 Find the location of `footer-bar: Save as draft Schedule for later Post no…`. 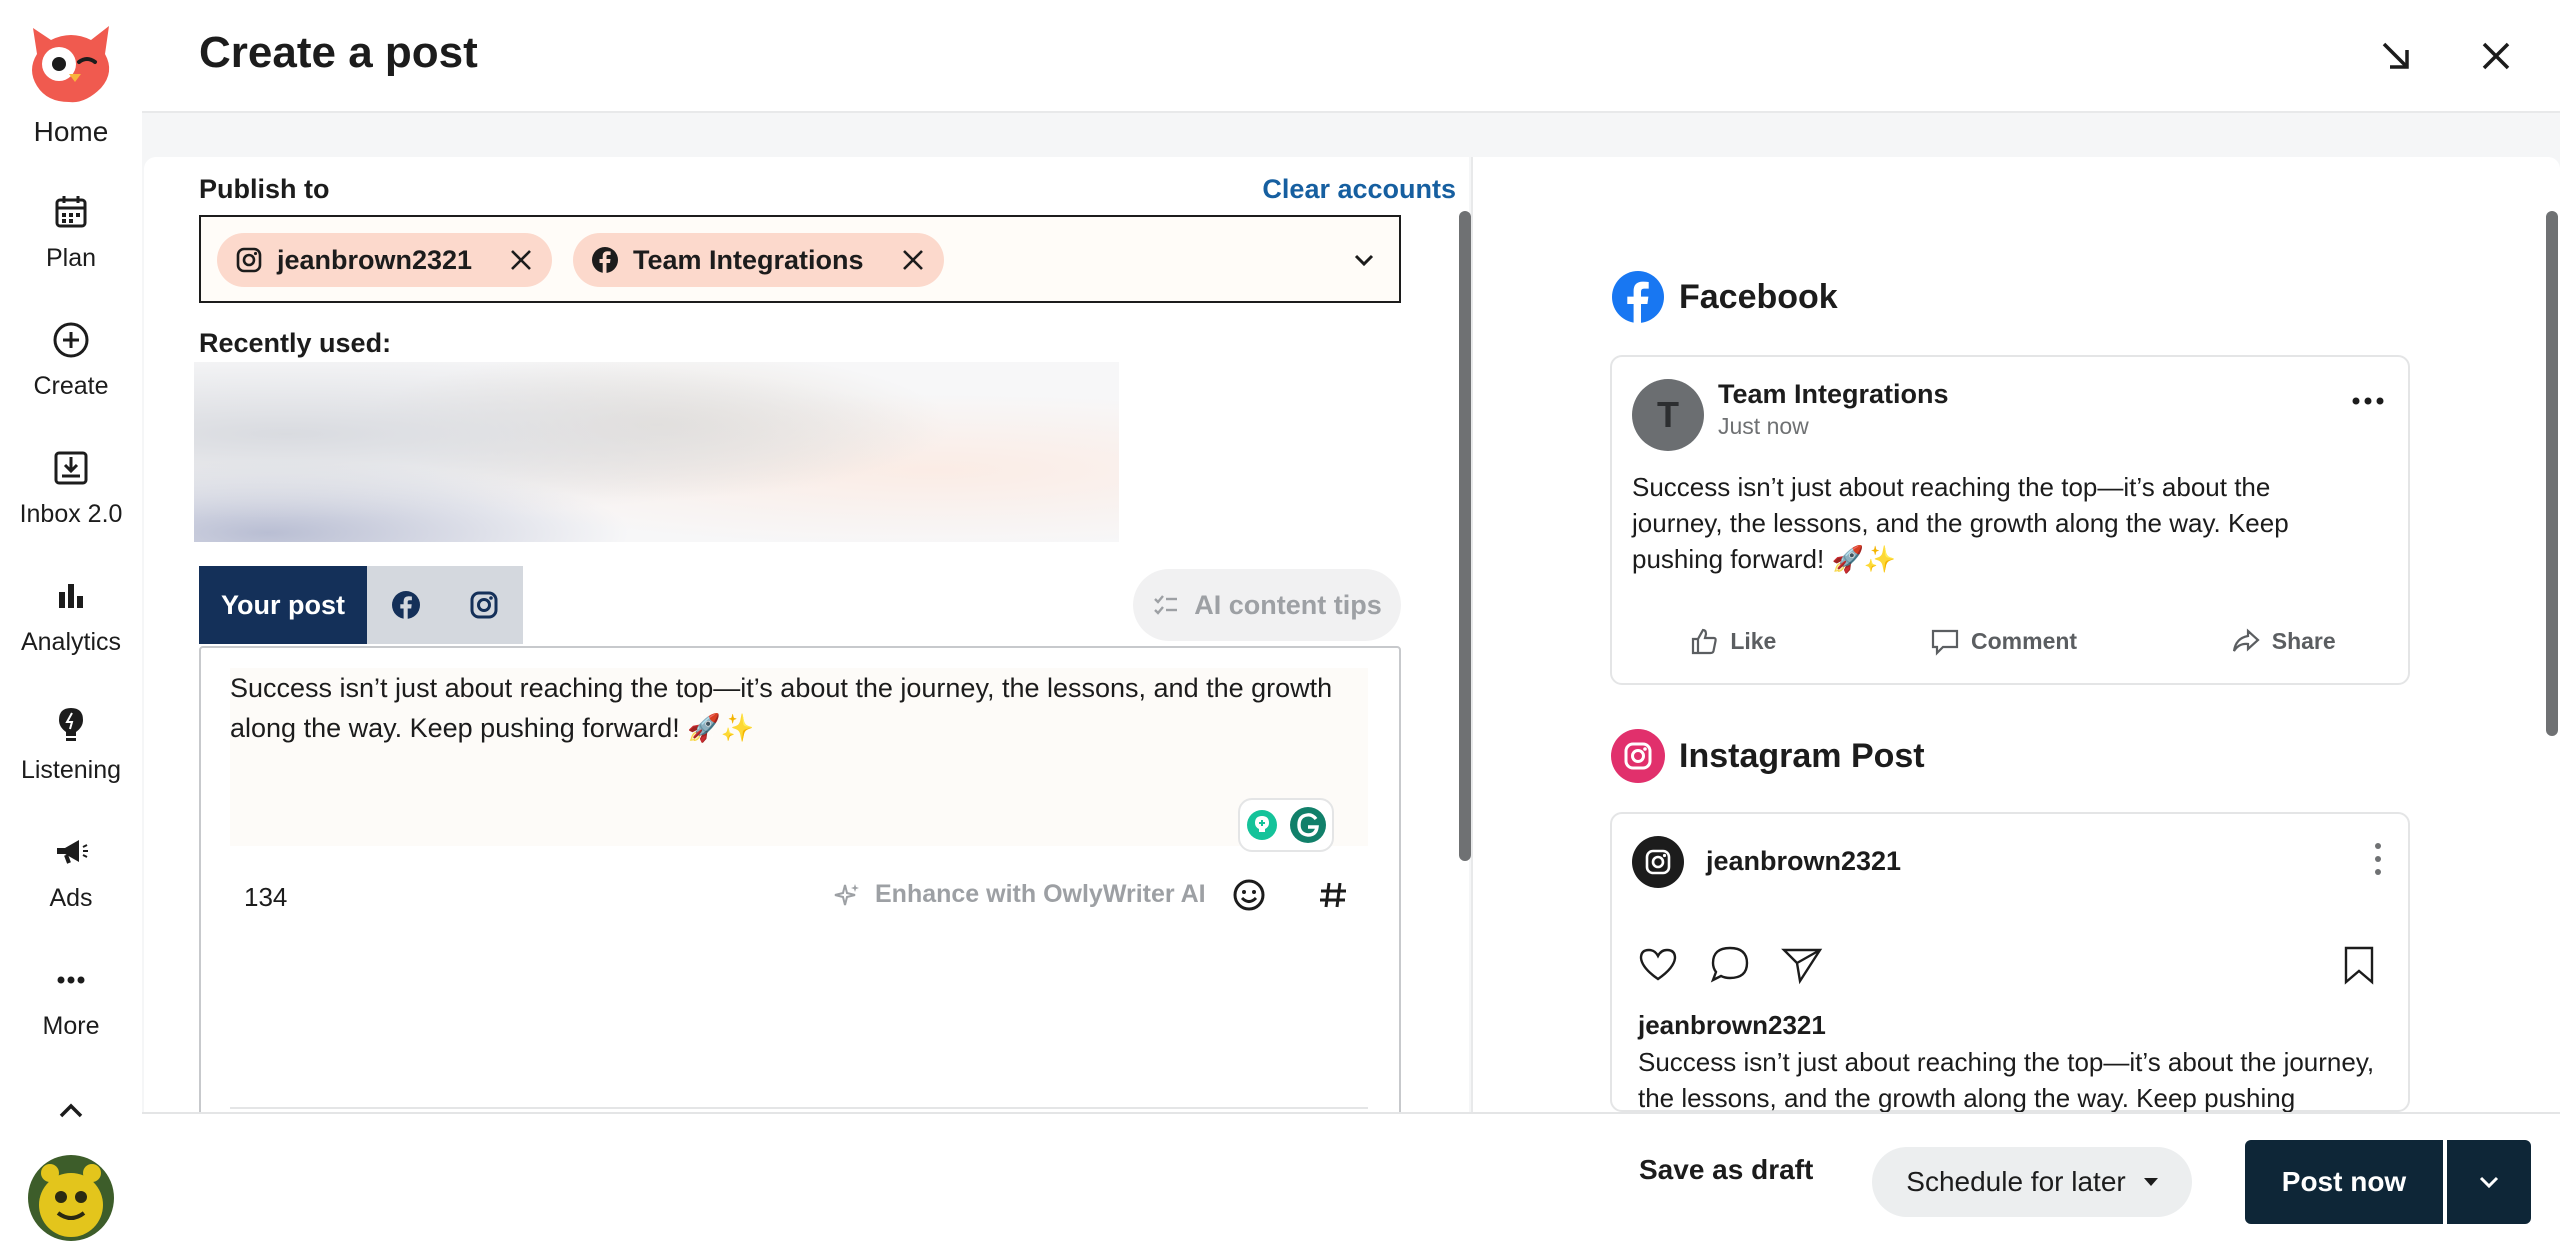

footer-bar: Save as draft Schedule for later Post no… is located at coordinates (1351, 1180).